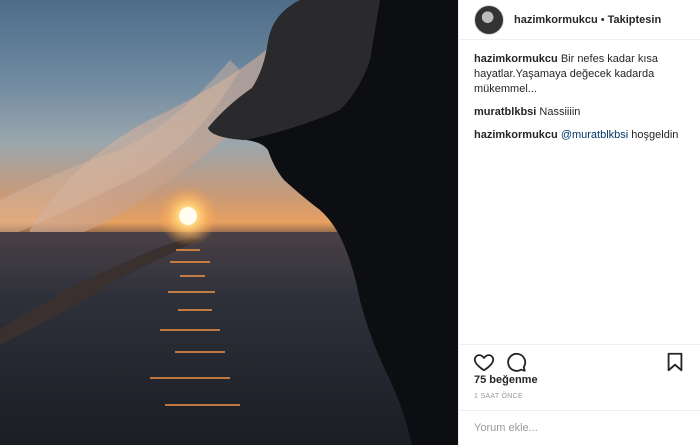  What do you see at coordinates (655, 135) in the screenshot?
I see `comment-text: hoşgeldin` at bounding box center [655, 135].